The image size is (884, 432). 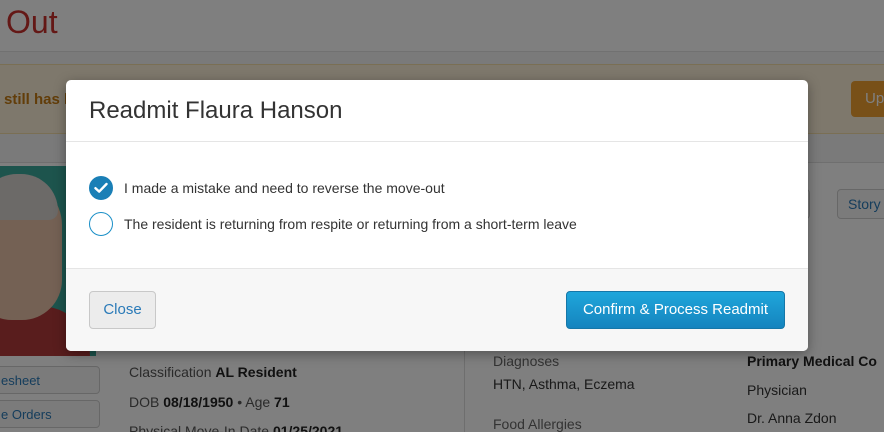 I want to click on dialog-title: Readmit Flaura Hanson, so click(x=216, y=110).